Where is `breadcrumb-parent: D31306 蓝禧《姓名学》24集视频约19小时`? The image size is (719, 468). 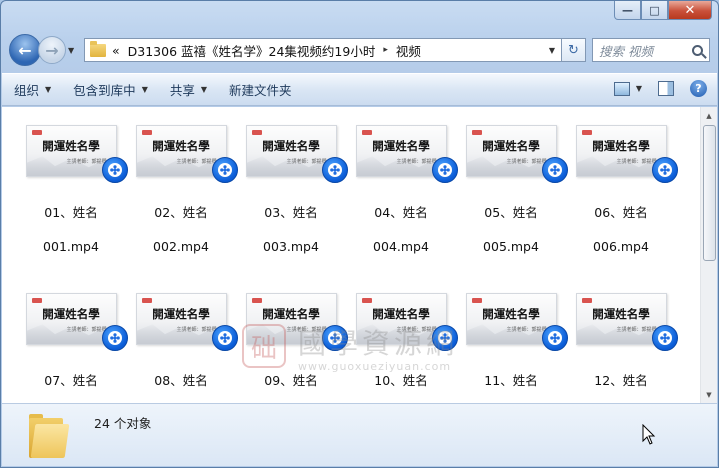 breadcrumb-parent: D31306 蓝禧《姓名学》24集视频约19小时 is located at coordinates (252, 50).